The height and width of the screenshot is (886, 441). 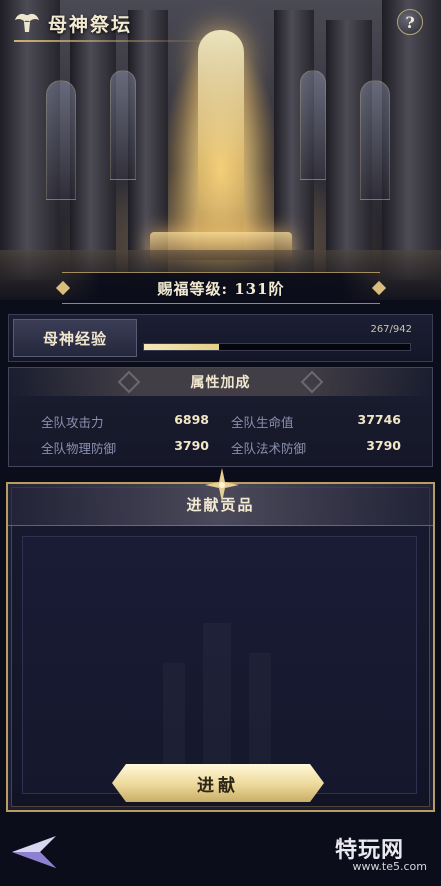 What do you see at coordinates (222, 485) in the screenshot?
I see `star-crest-icon` at bounding box center [222, 485].